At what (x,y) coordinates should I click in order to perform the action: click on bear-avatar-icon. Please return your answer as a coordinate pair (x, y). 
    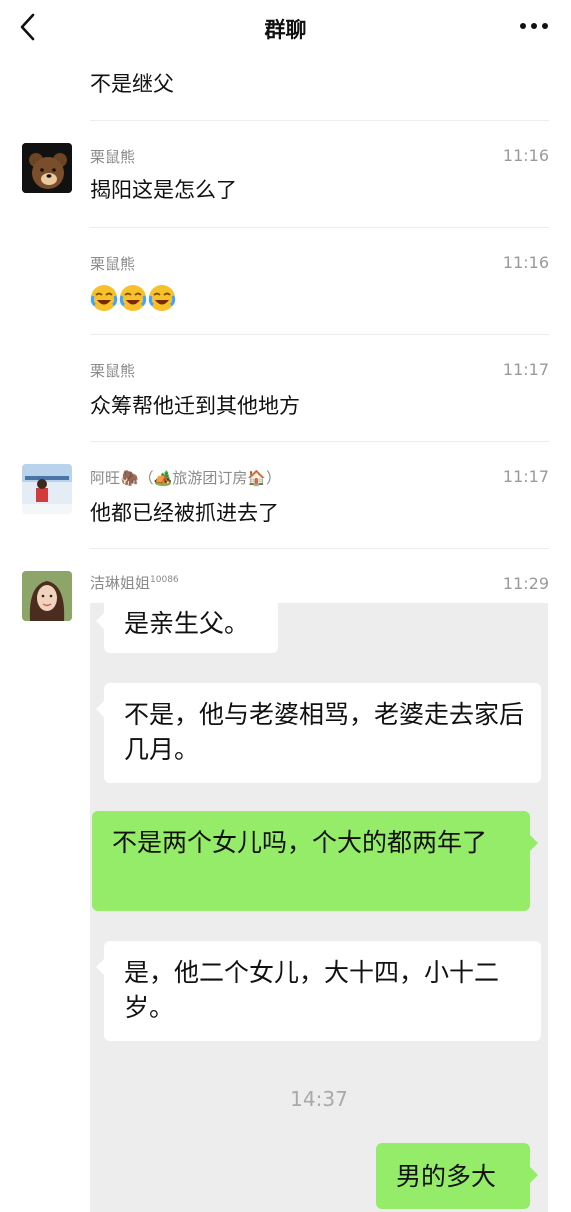
    Looking at the image, I should click on (47, 168).